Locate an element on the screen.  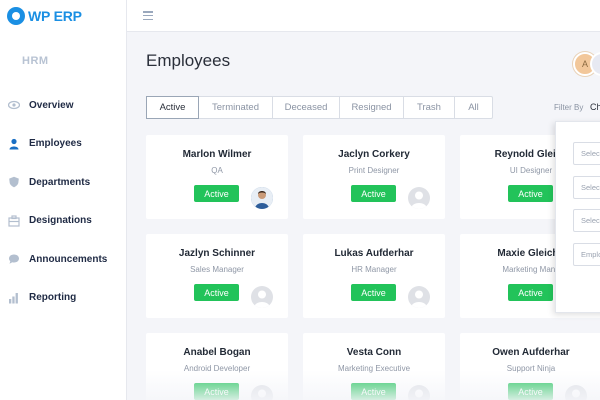
sidebar-item-label: Designations is located at coordinates (60, 221).